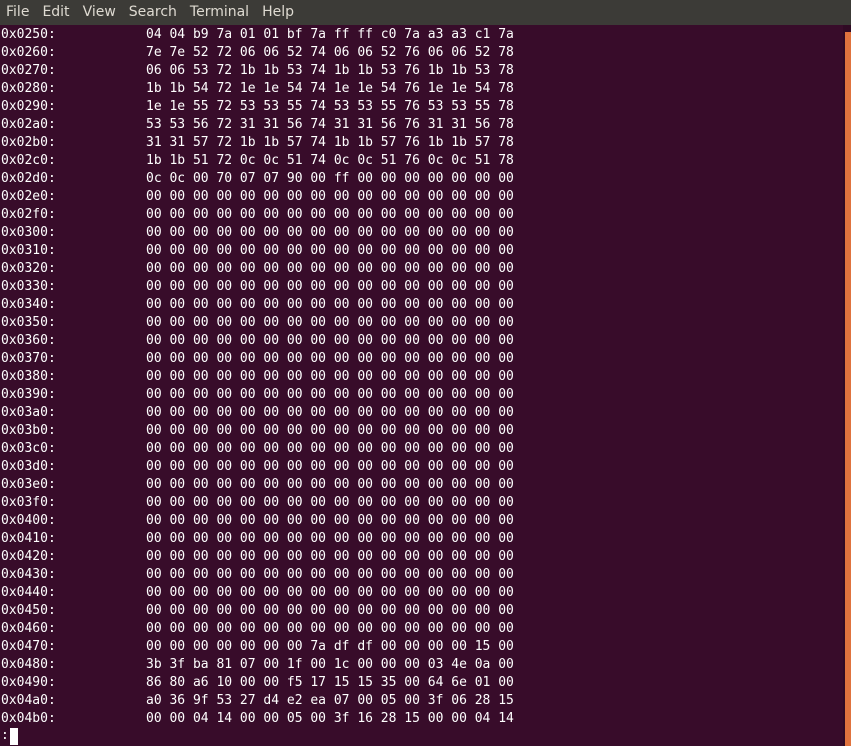 Image resolution: width=851 pixels, height=746 pixels. What do you see at coordinates (28, 664) in the screenshot?
I see `hex-address: 0x0480:` at bounding box center [28, 664].